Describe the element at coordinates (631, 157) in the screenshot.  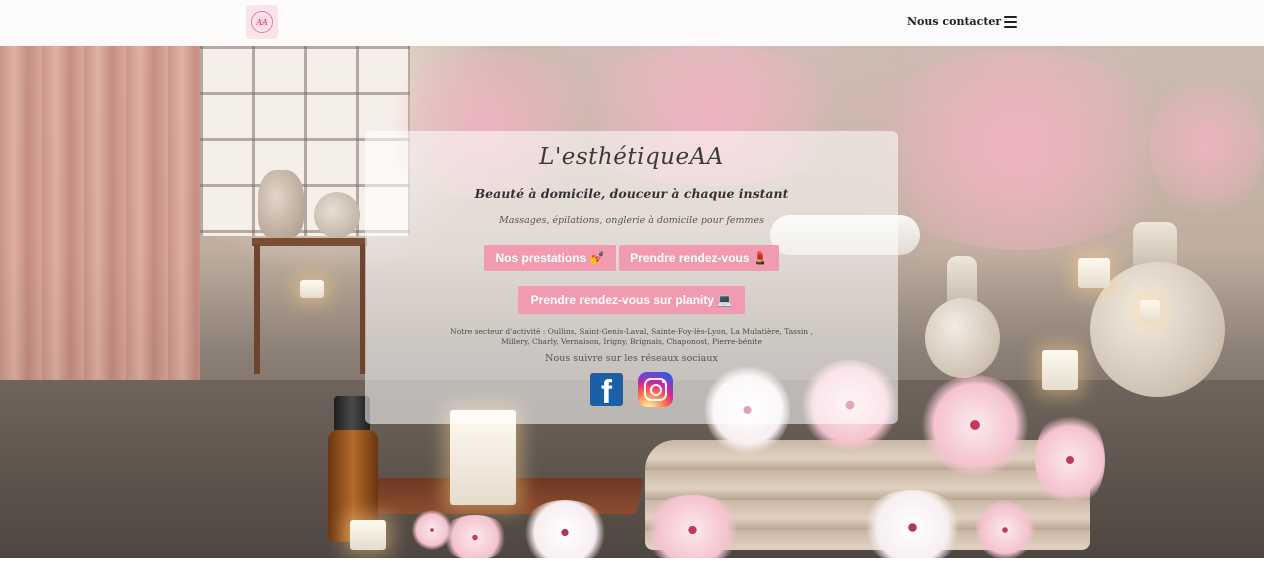
I see `brand-title: L'esthétiqueAA` at that location.